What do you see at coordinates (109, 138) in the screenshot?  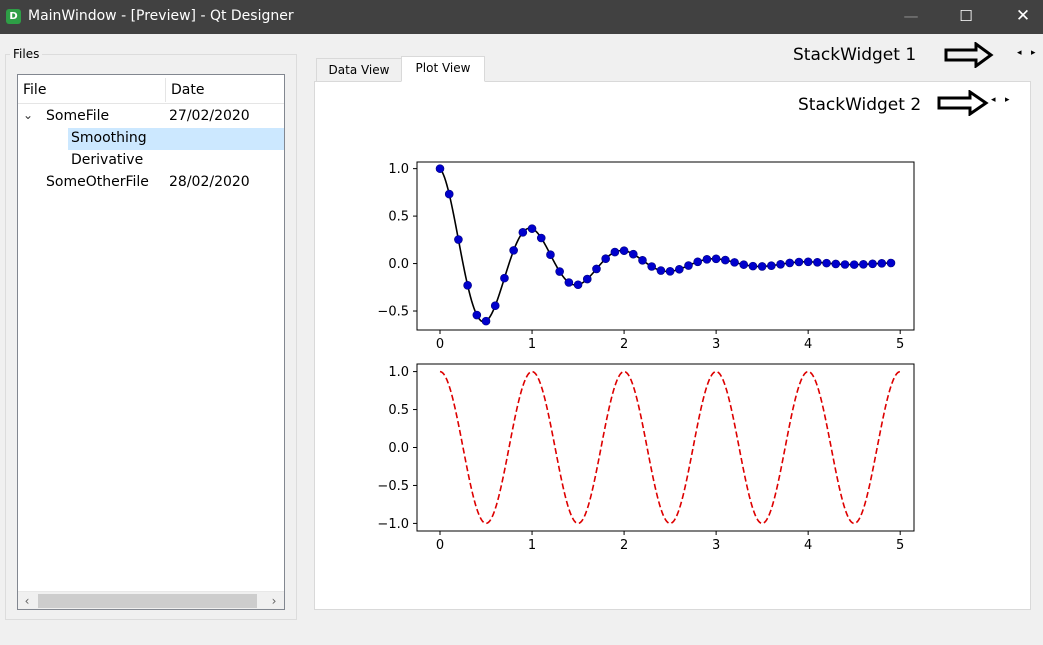 I see `tree-item-name: Smoothing` at bounding box center [109, 138].